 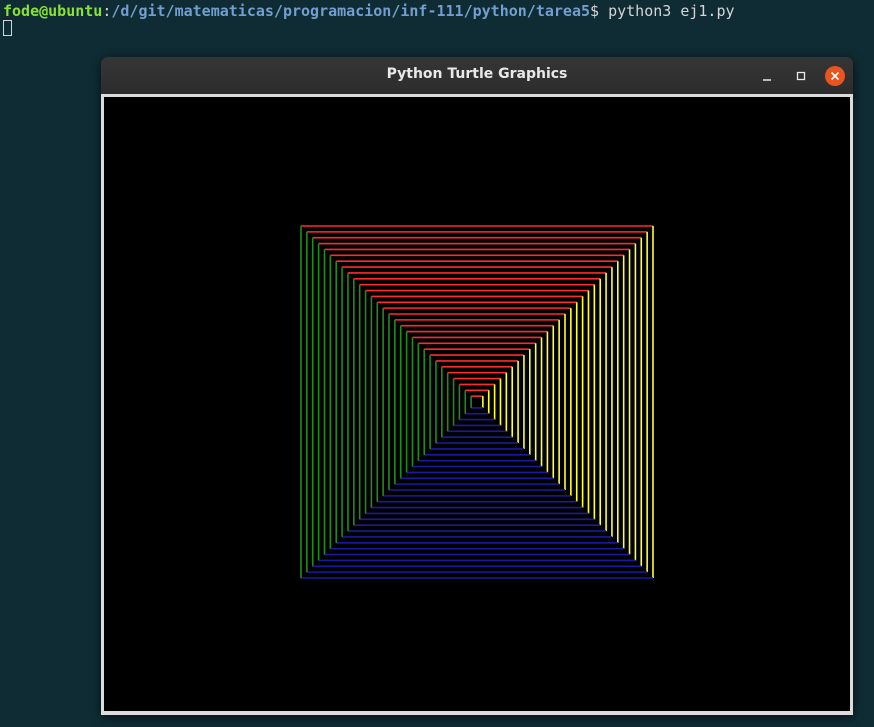 What do you see at coordinates (595, 11) in the screenshot?
I see `terminal-prompt-symbol: $` at bounding box center [595, 11].